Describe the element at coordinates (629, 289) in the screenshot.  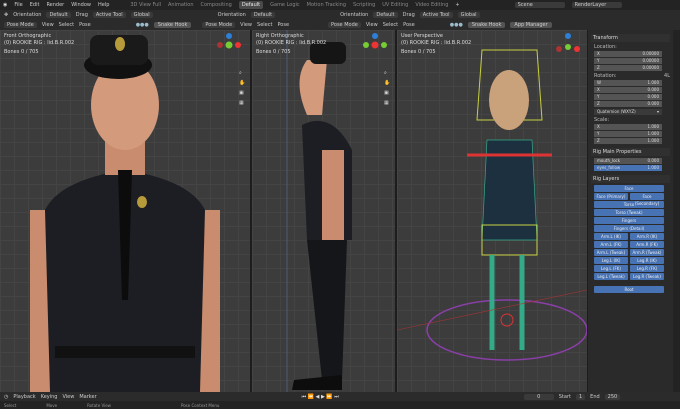
I see `layer-root: Root` at that location.